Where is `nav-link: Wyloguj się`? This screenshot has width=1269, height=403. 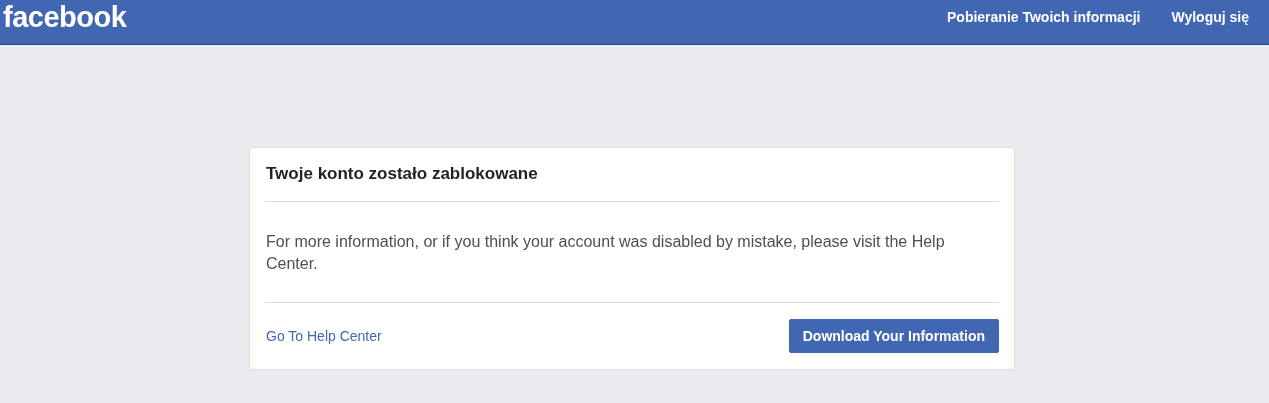
nav-link: Wyloguj się is located at coordinates (1210, 17).